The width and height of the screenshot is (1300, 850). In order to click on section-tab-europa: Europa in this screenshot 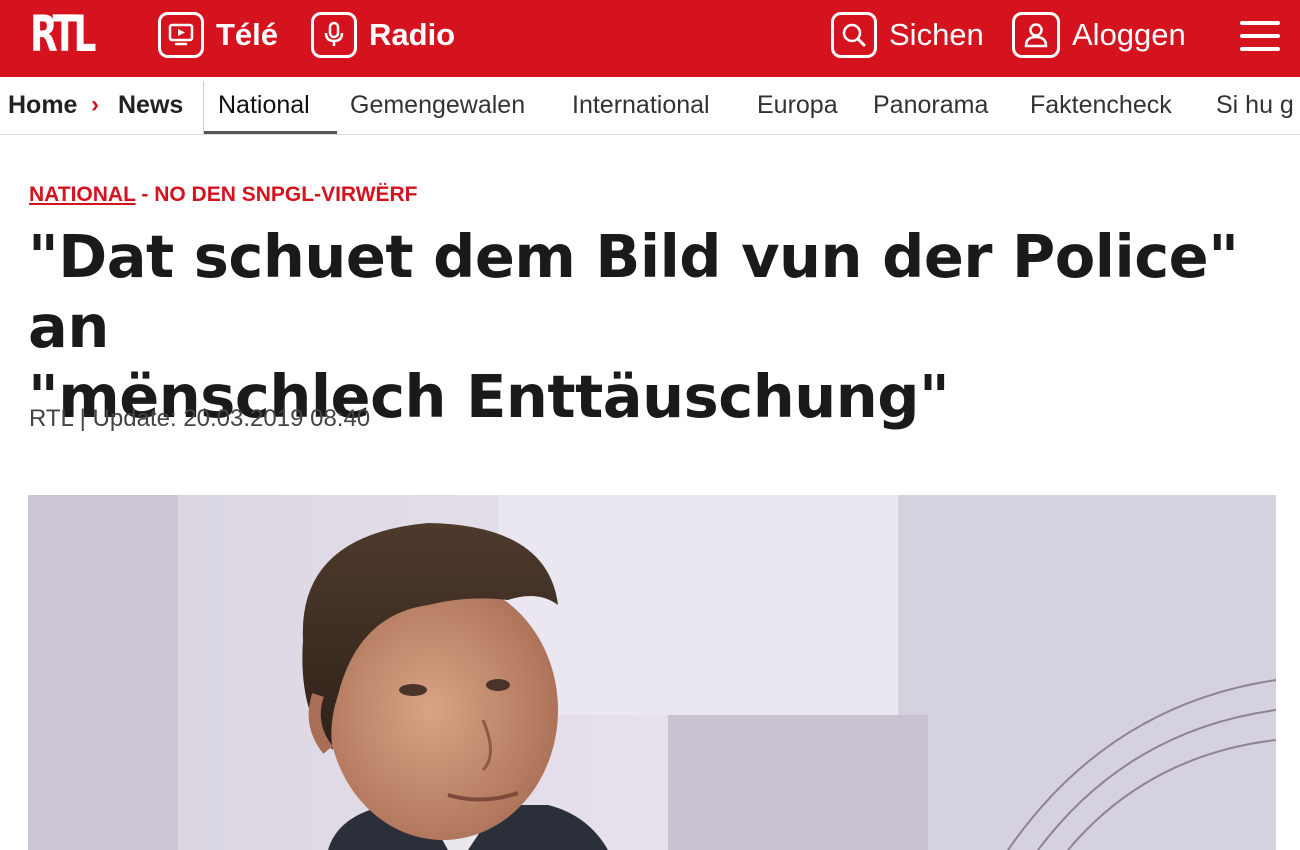, I will do `click(797, 105)`.